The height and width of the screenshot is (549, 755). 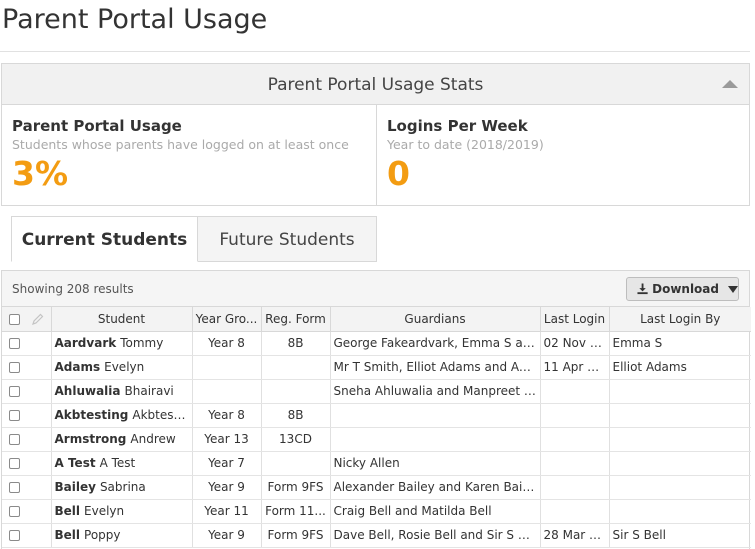 What do you see at coordinates (97, 126) in the screenshot?
I see `usage-stat-title: Parent Portal Usage` at bounding box center [97, 126].